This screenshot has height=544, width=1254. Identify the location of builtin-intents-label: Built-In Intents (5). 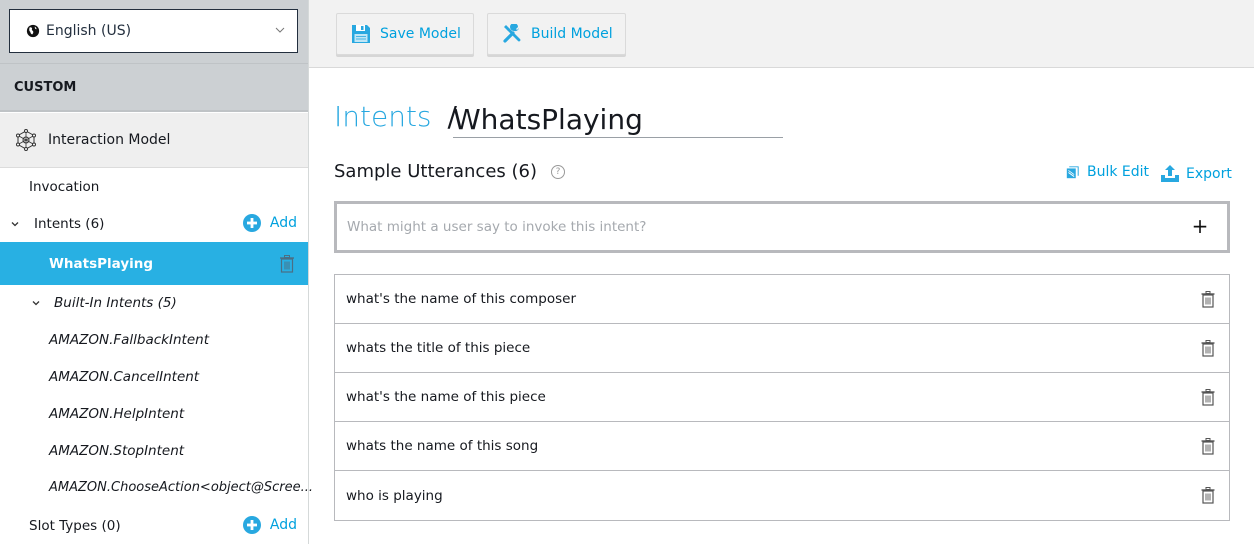
(115, 302).